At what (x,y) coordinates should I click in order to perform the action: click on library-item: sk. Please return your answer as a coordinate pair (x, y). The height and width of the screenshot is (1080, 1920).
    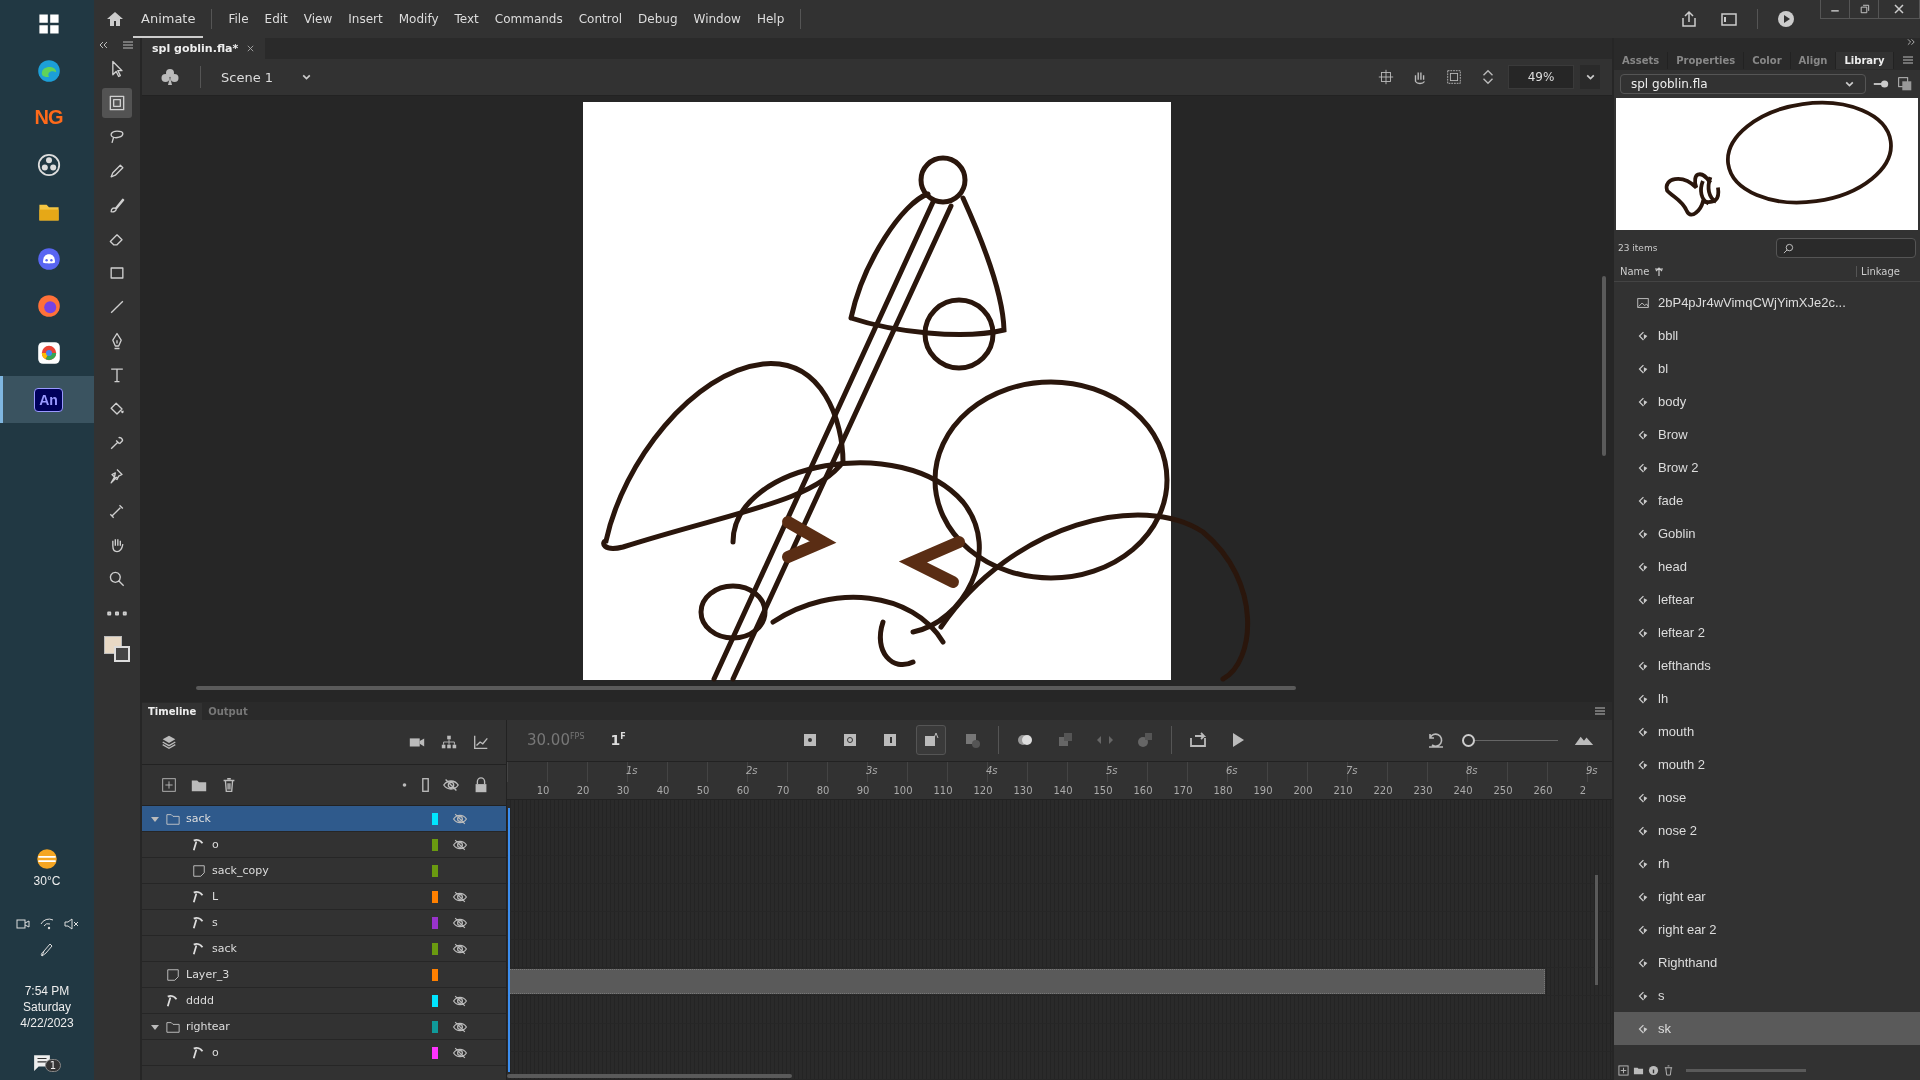
    Looking at the image, I should click on (1767, 1028).